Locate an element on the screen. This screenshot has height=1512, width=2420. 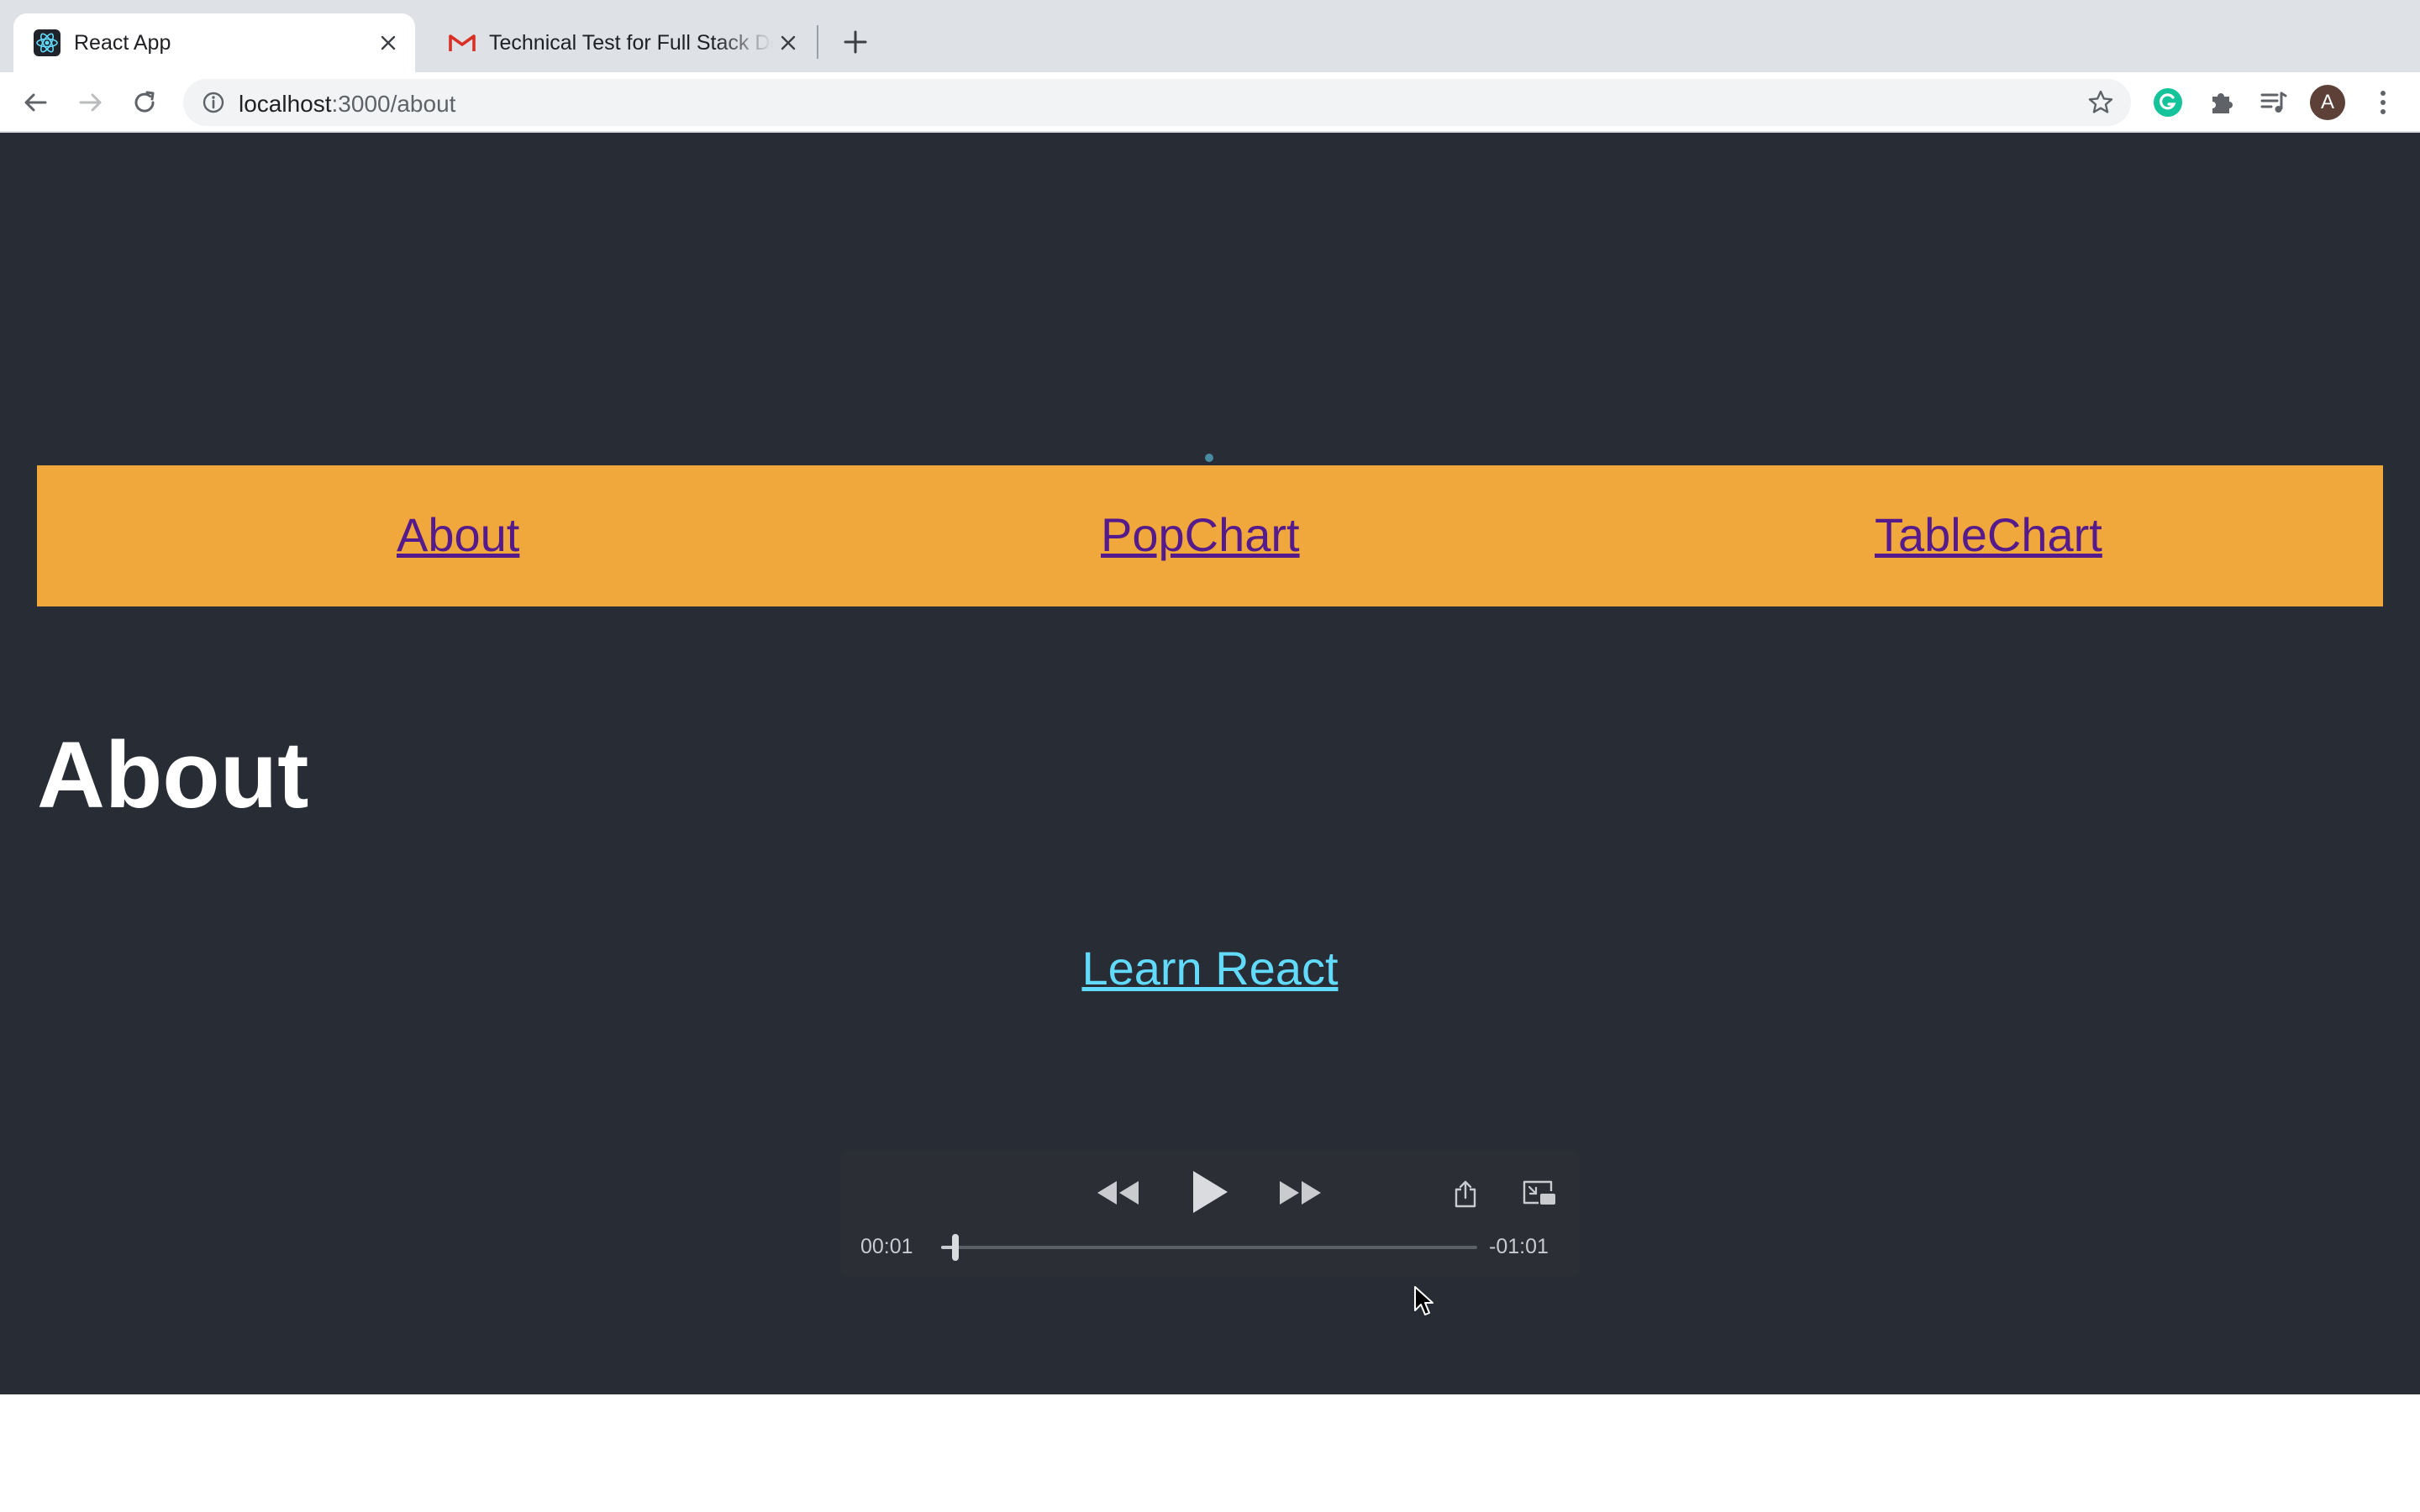
nav-link-about: About is located at coordinates (458, 534).